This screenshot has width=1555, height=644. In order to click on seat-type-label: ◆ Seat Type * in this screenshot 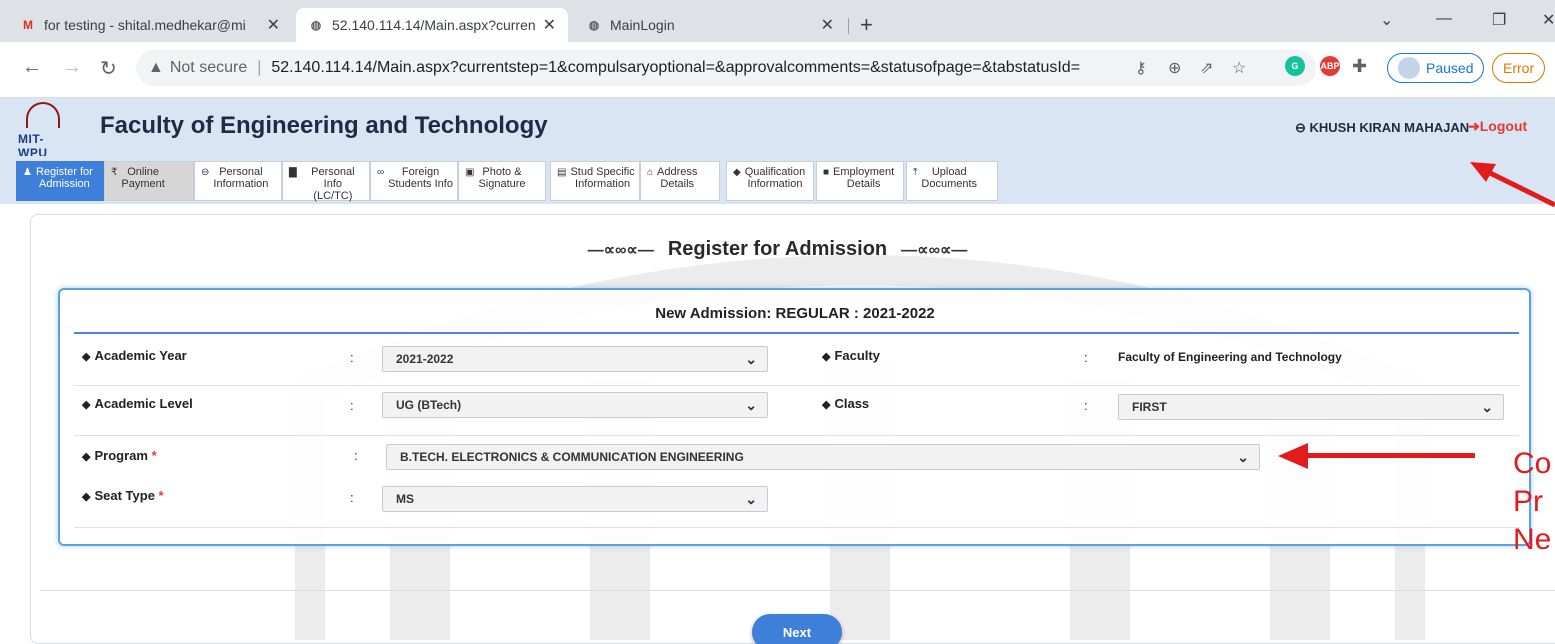, I will do `click(123, 495)`.